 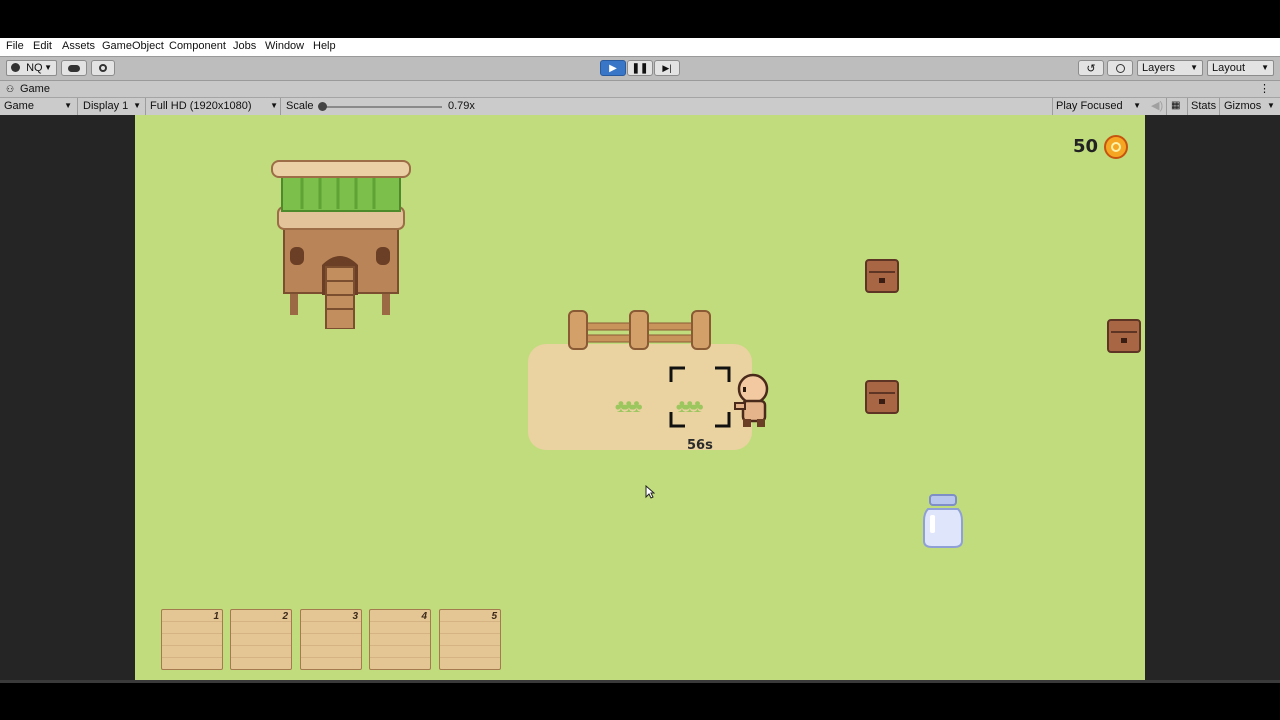 What do you see at coordinates (322, 106) in the screenshot?
I see `scale-slider-handle` at bounding box center [322, 106].